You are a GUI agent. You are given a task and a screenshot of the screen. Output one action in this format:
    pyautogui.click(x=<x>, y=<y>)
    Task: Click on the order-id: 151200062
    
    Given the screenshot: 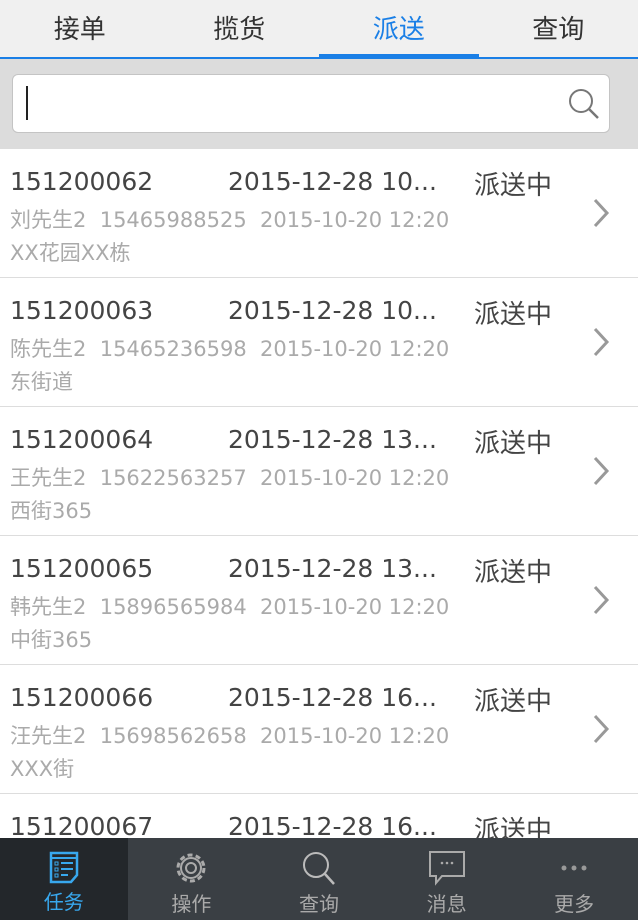 What is the action you would take?
    pyautogui.click(x=82, y=181)
    